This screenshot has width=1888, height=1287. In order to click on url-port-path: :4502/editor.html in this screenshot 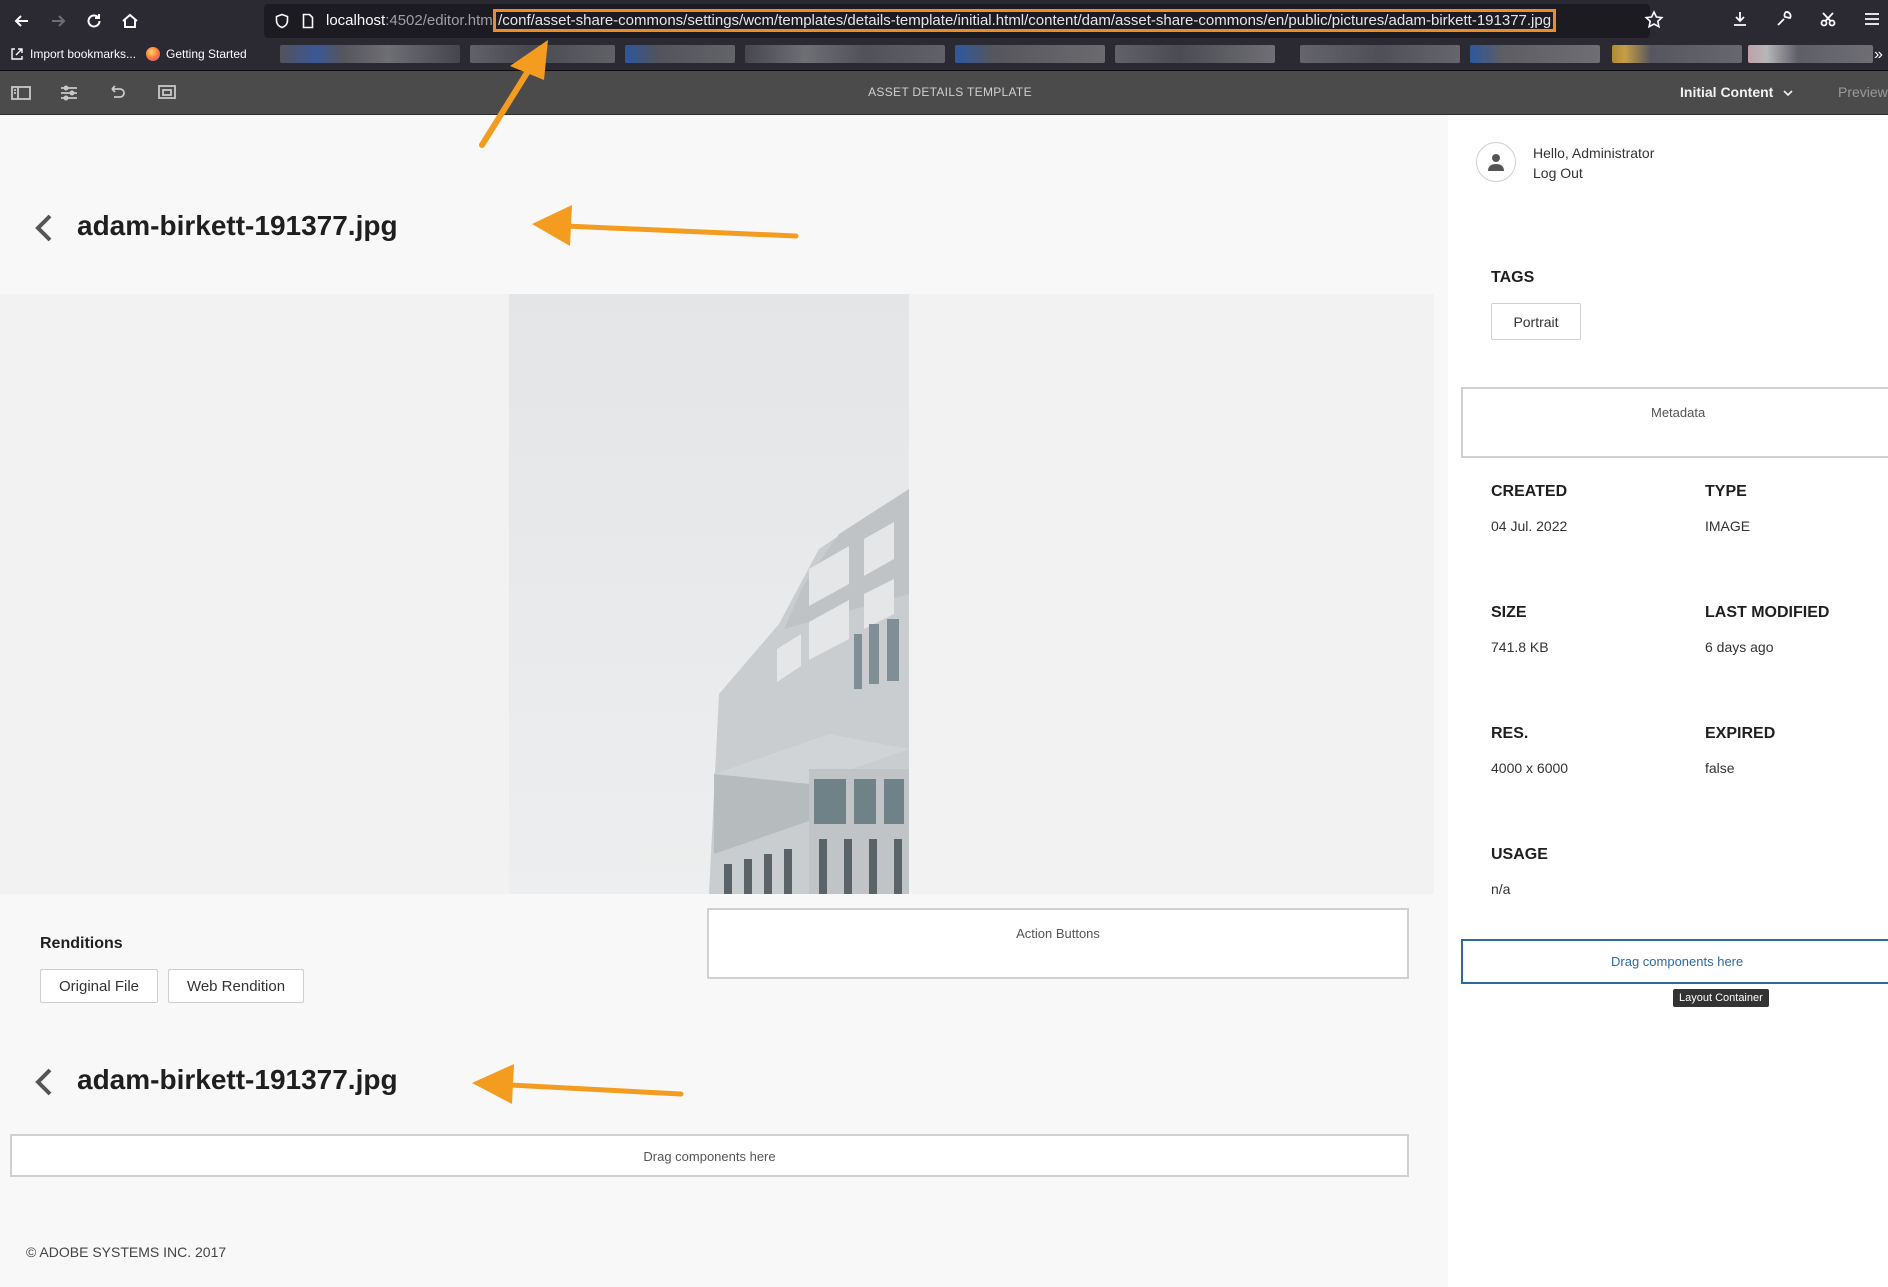, I will do `click(441, 20)`.